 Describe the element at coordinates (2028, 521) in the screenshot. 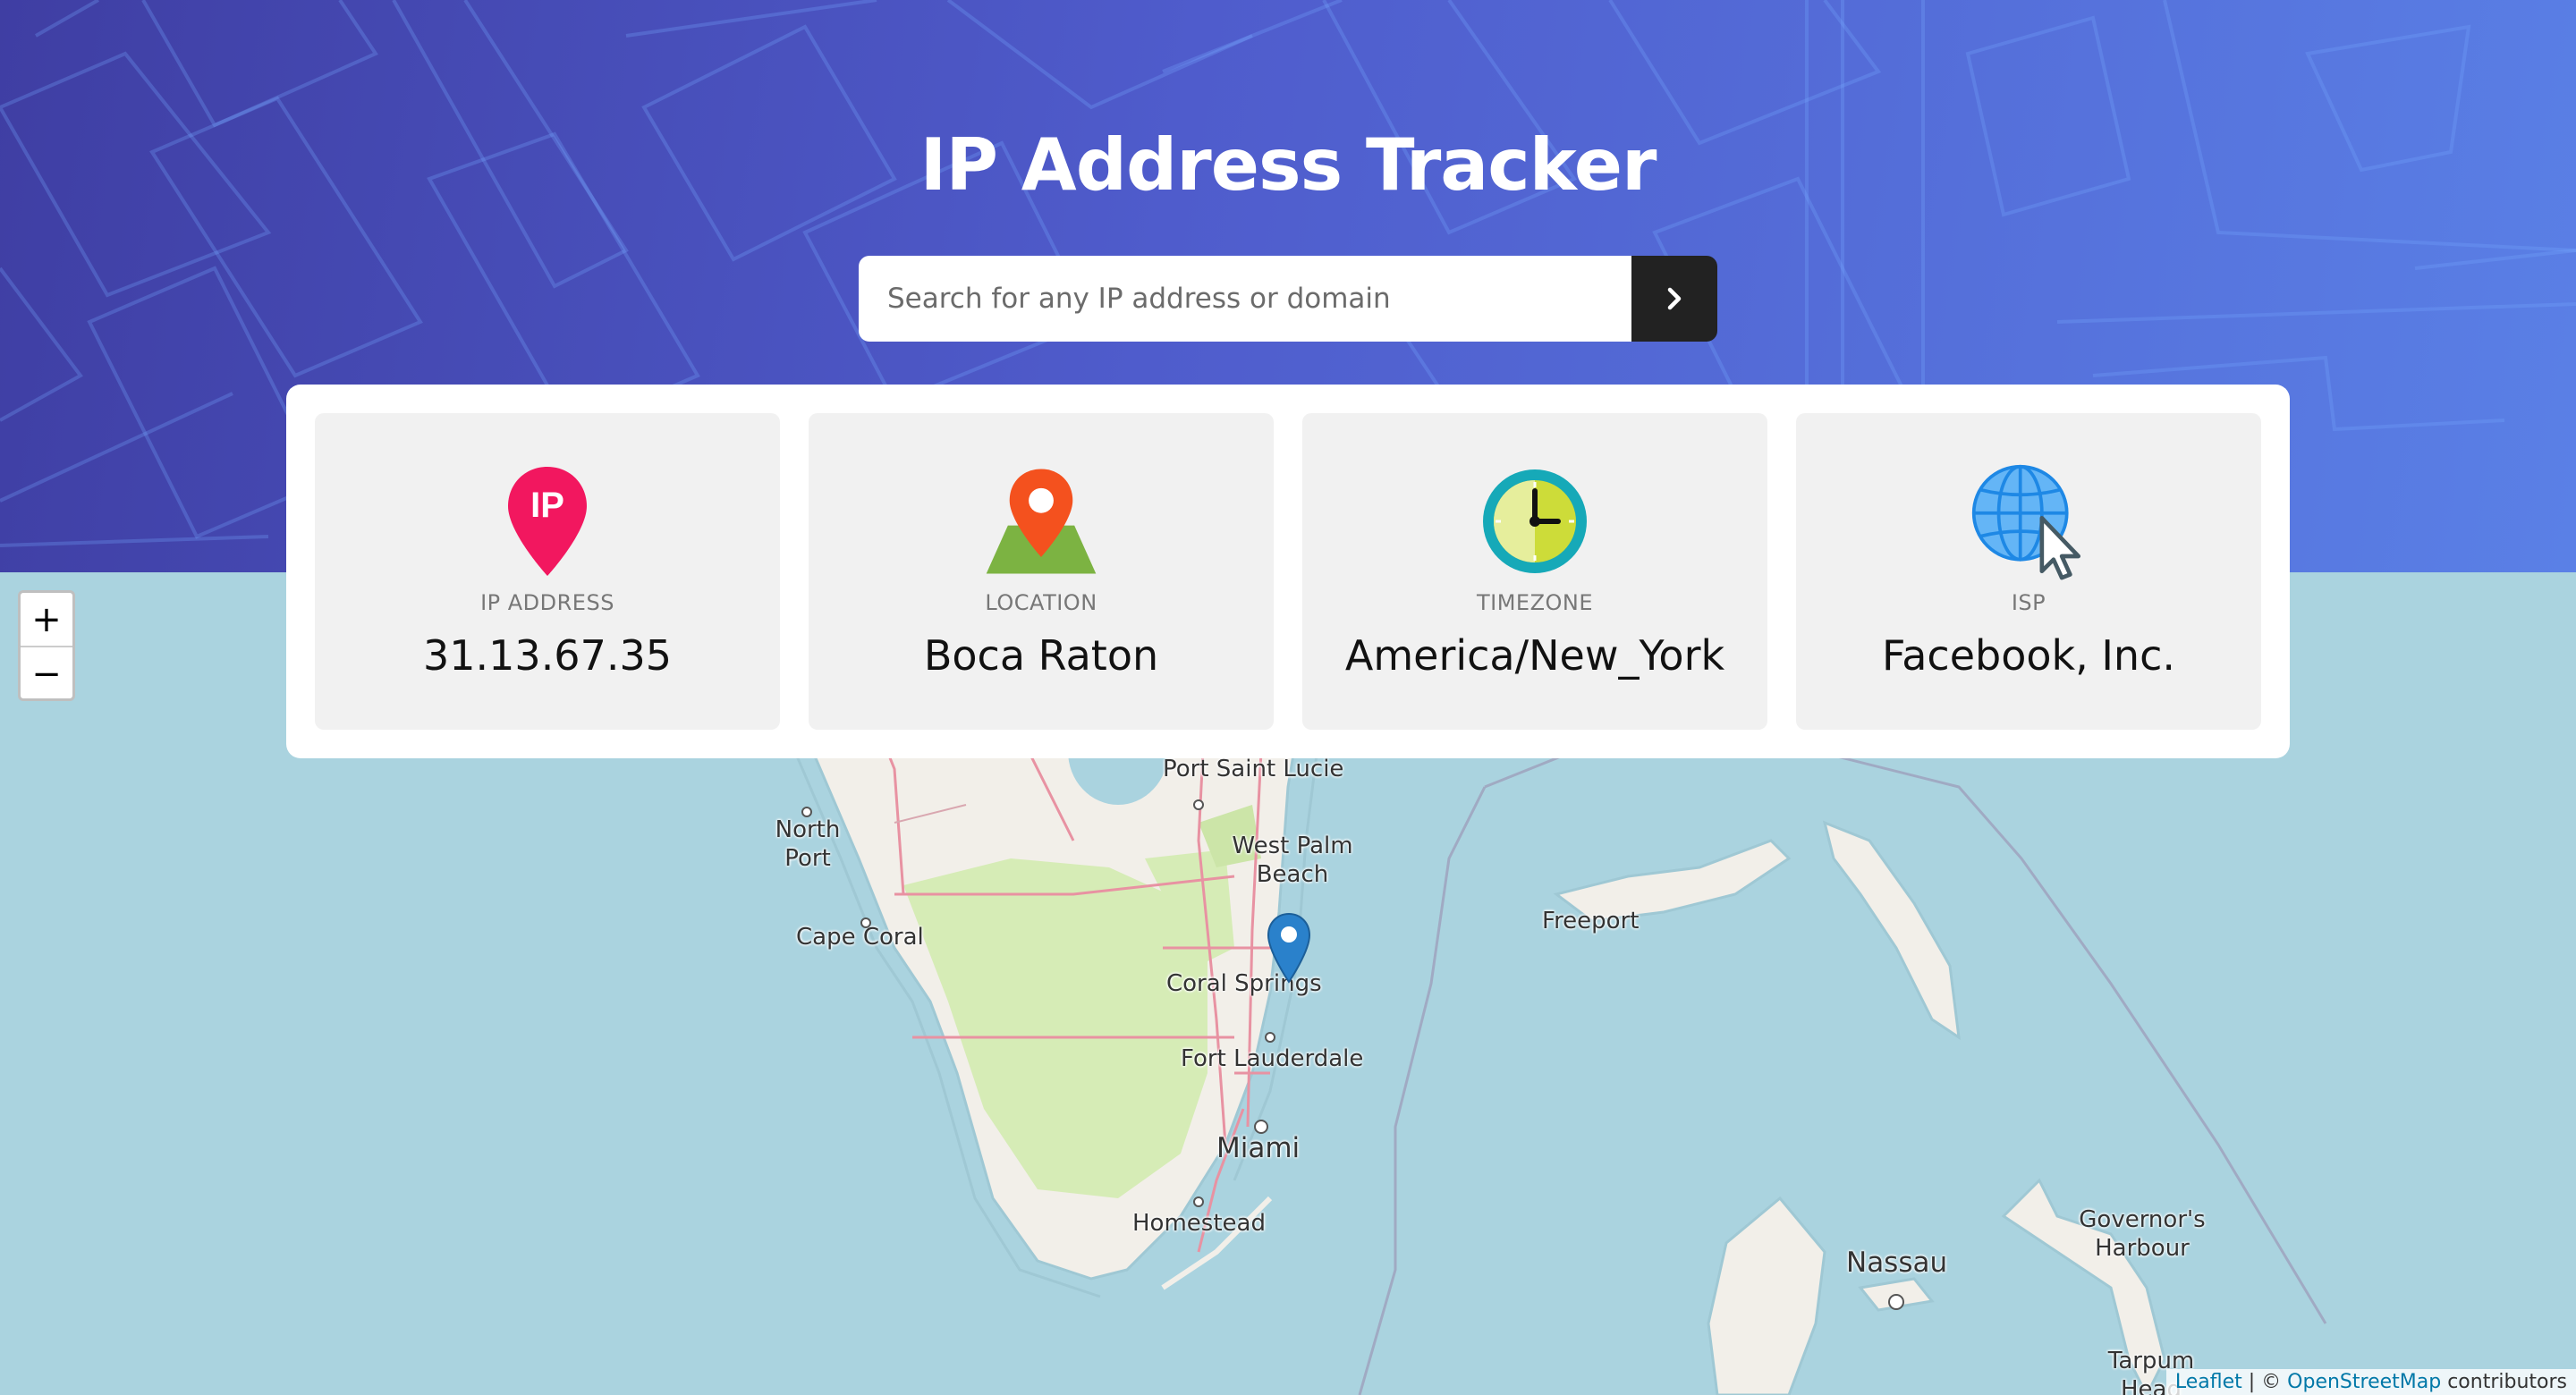

I see `globe-cursor-icon` at that location.